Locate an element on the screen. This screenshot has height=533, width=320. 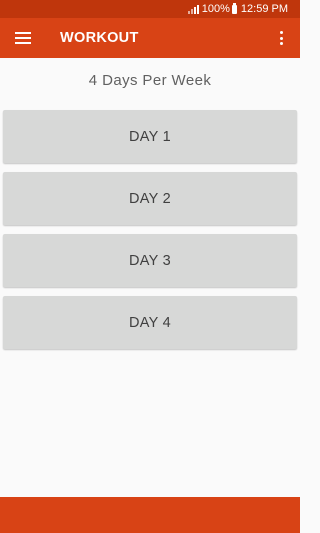
battery-percentage: 100% is located at coordinates (215, 9).